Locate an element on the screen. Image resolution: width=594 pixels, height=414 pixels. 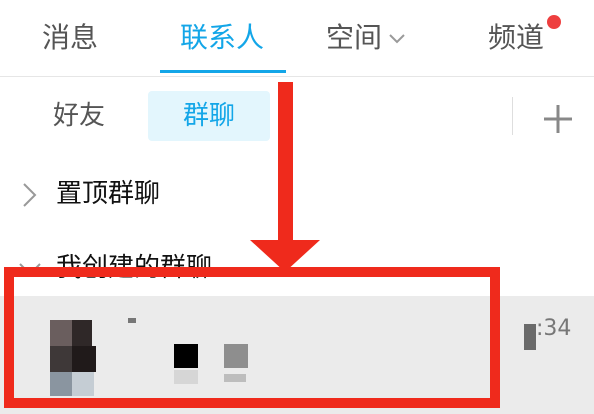
tab-channels: 频道 is located at coordinates (516, 38).